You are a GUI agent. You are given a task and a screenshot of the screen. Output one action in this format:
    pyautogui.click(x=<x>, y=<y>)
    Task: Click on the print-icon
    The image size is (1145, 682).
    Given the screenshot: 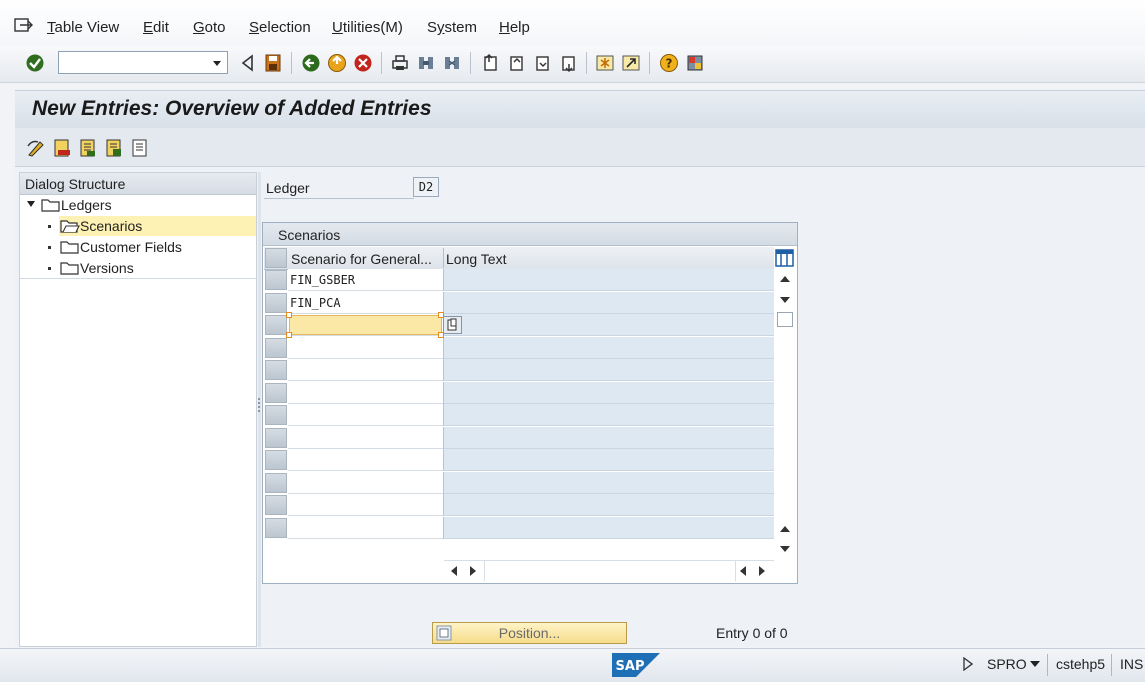 What is the action you would take?
    pyautogui.click(x=400, y=63)
    